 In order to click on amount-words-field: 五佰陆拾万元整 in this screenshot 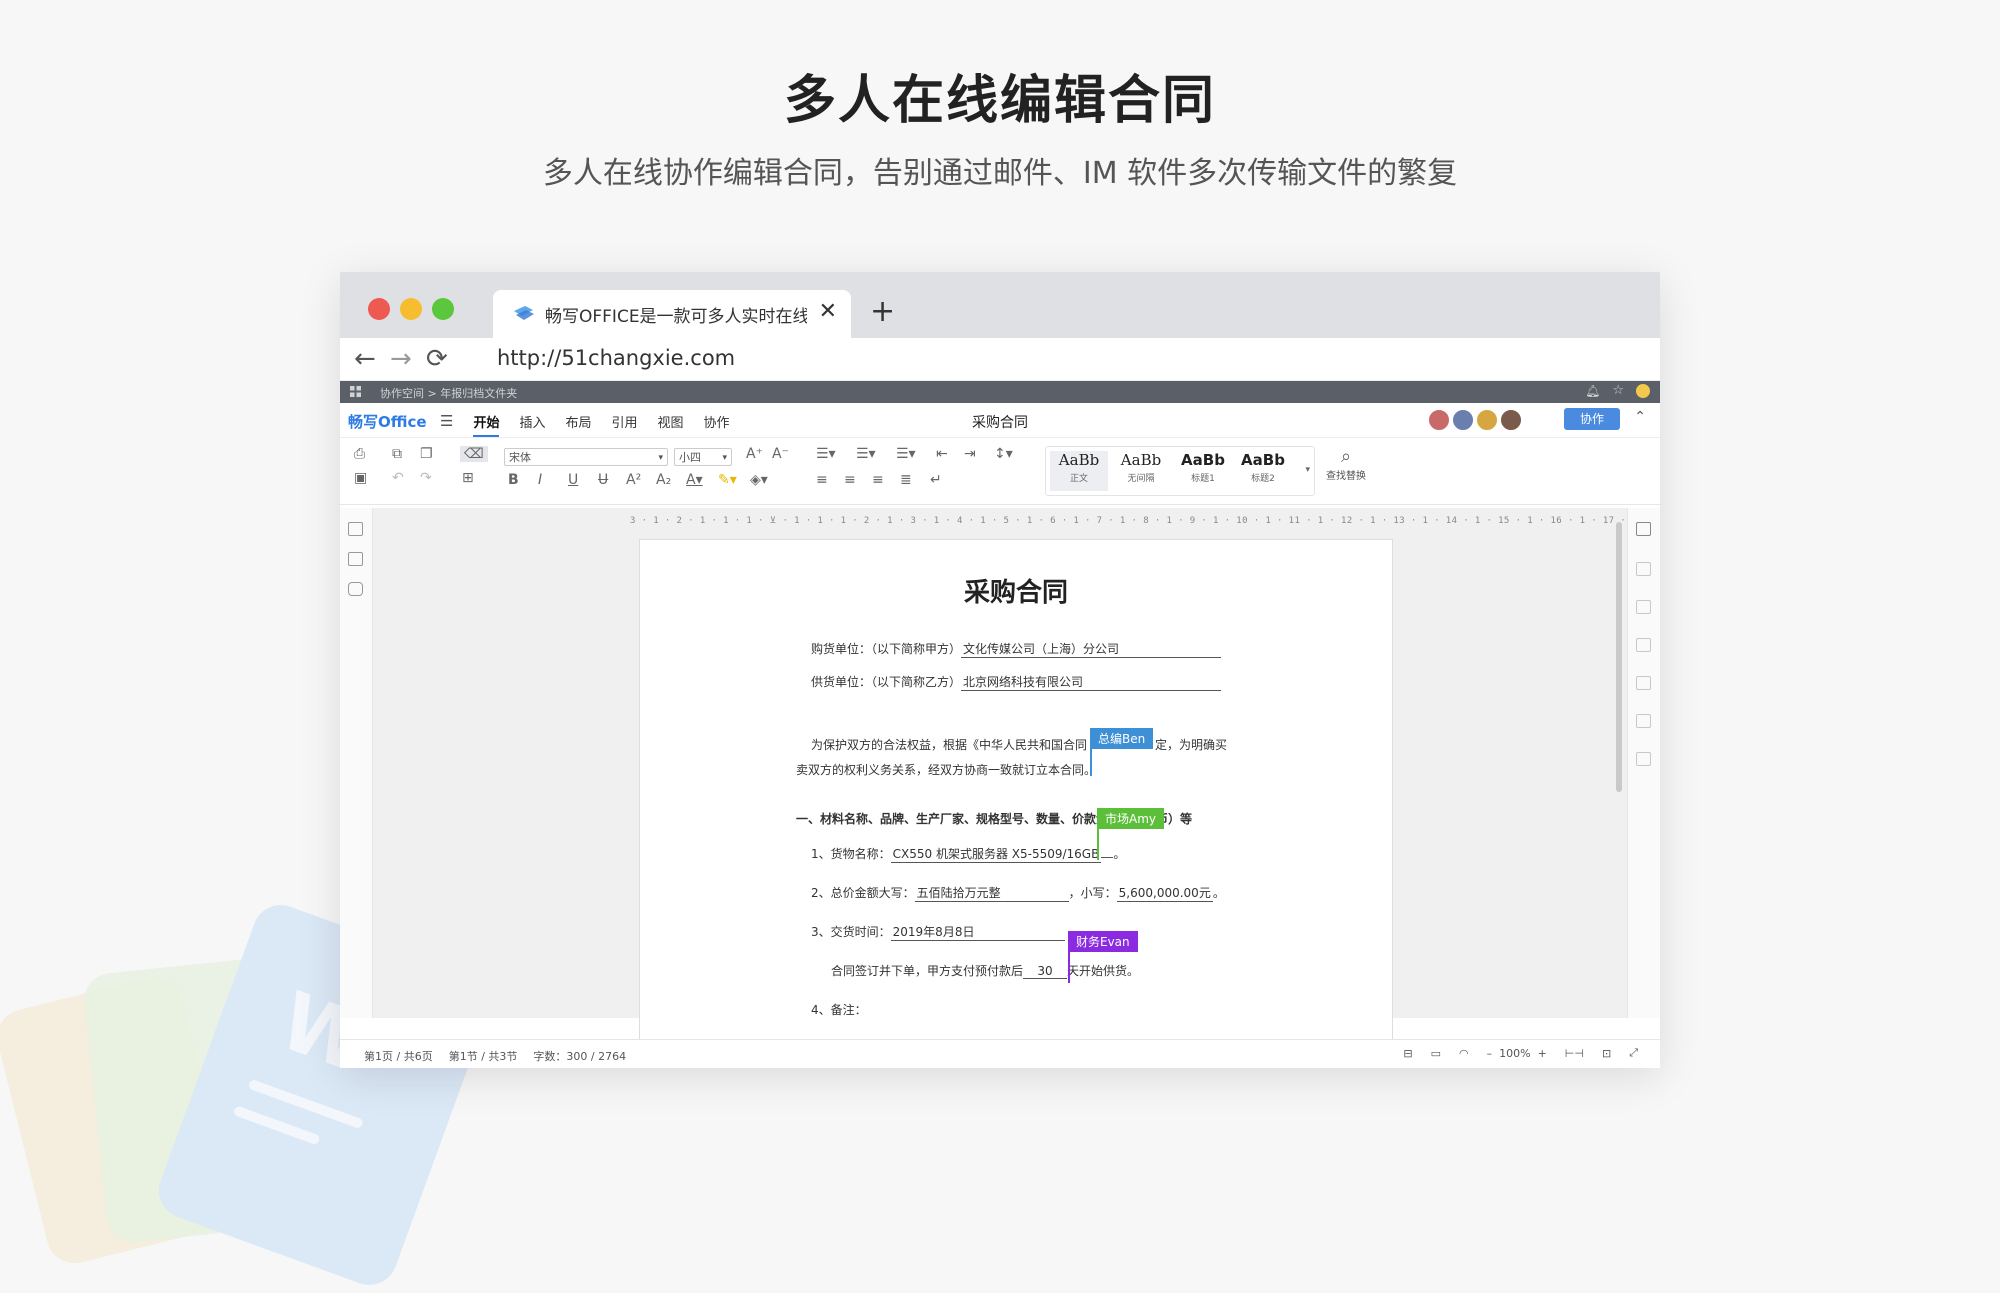, I will do `click(991, 893)`.